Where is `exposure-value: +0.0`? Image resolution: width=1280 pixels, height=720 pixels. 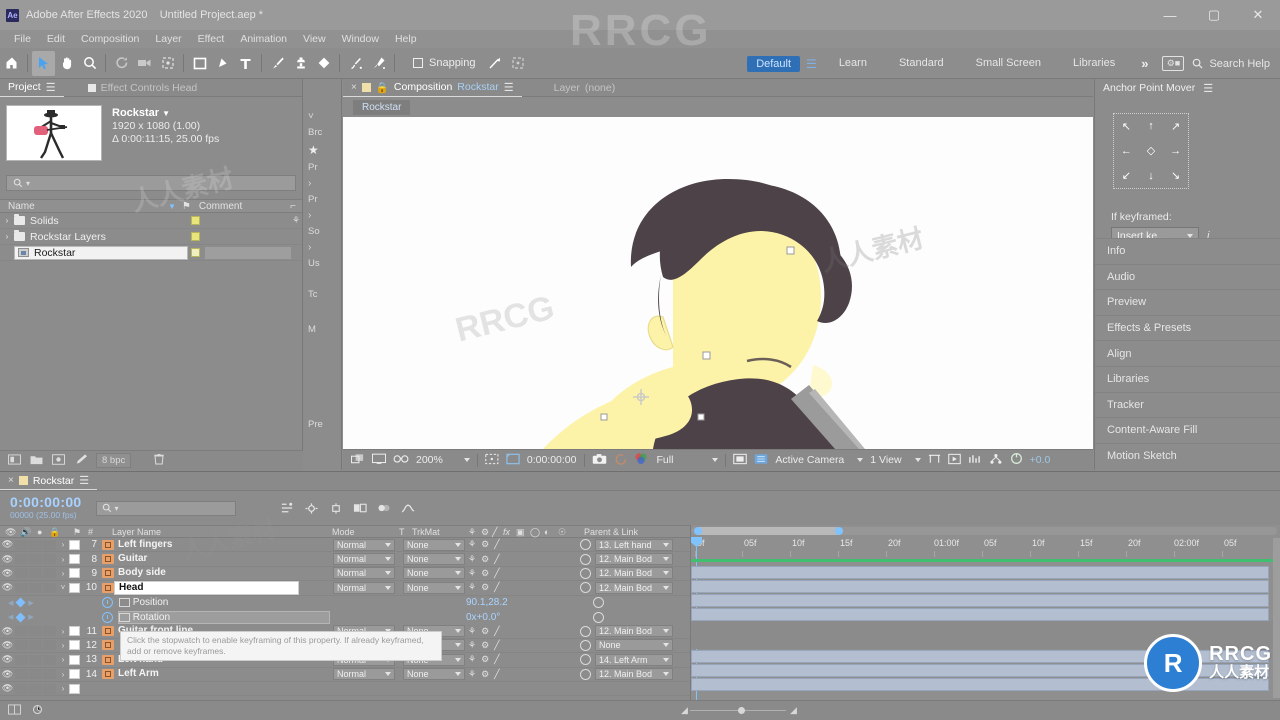 exposure-value: +0.0 is located at coordinates (1040, 460).